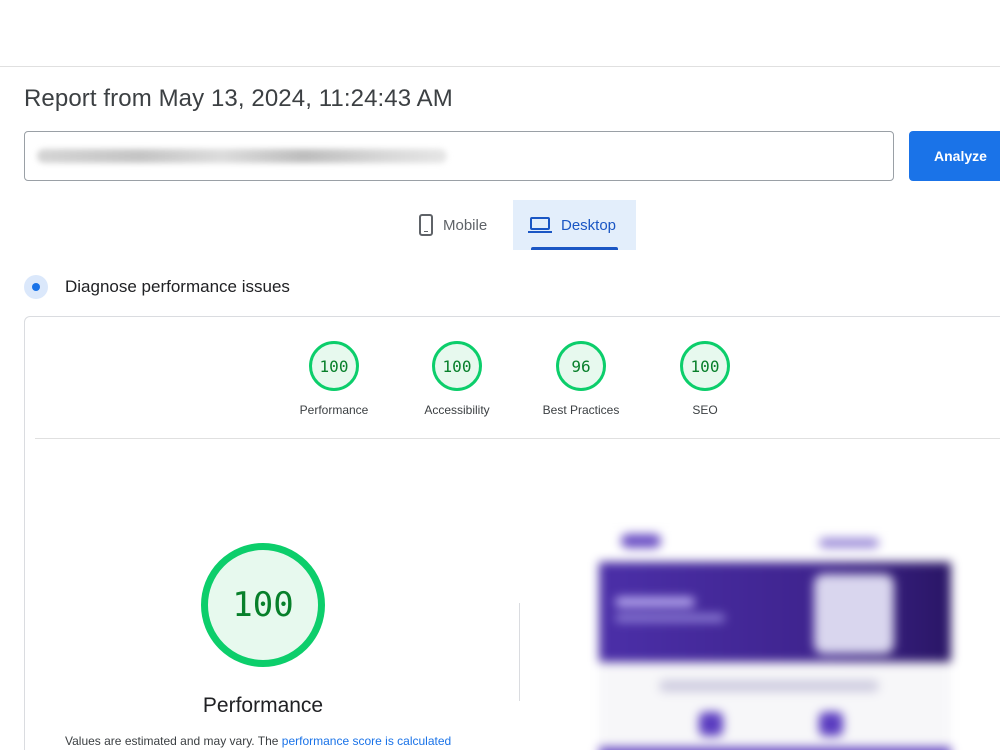 This screenshot has height=750, width=1000. What do you see at coordinates (36, 287) in the screenshot?
I see `diagnose-icon` at bounding box center [36, 287].